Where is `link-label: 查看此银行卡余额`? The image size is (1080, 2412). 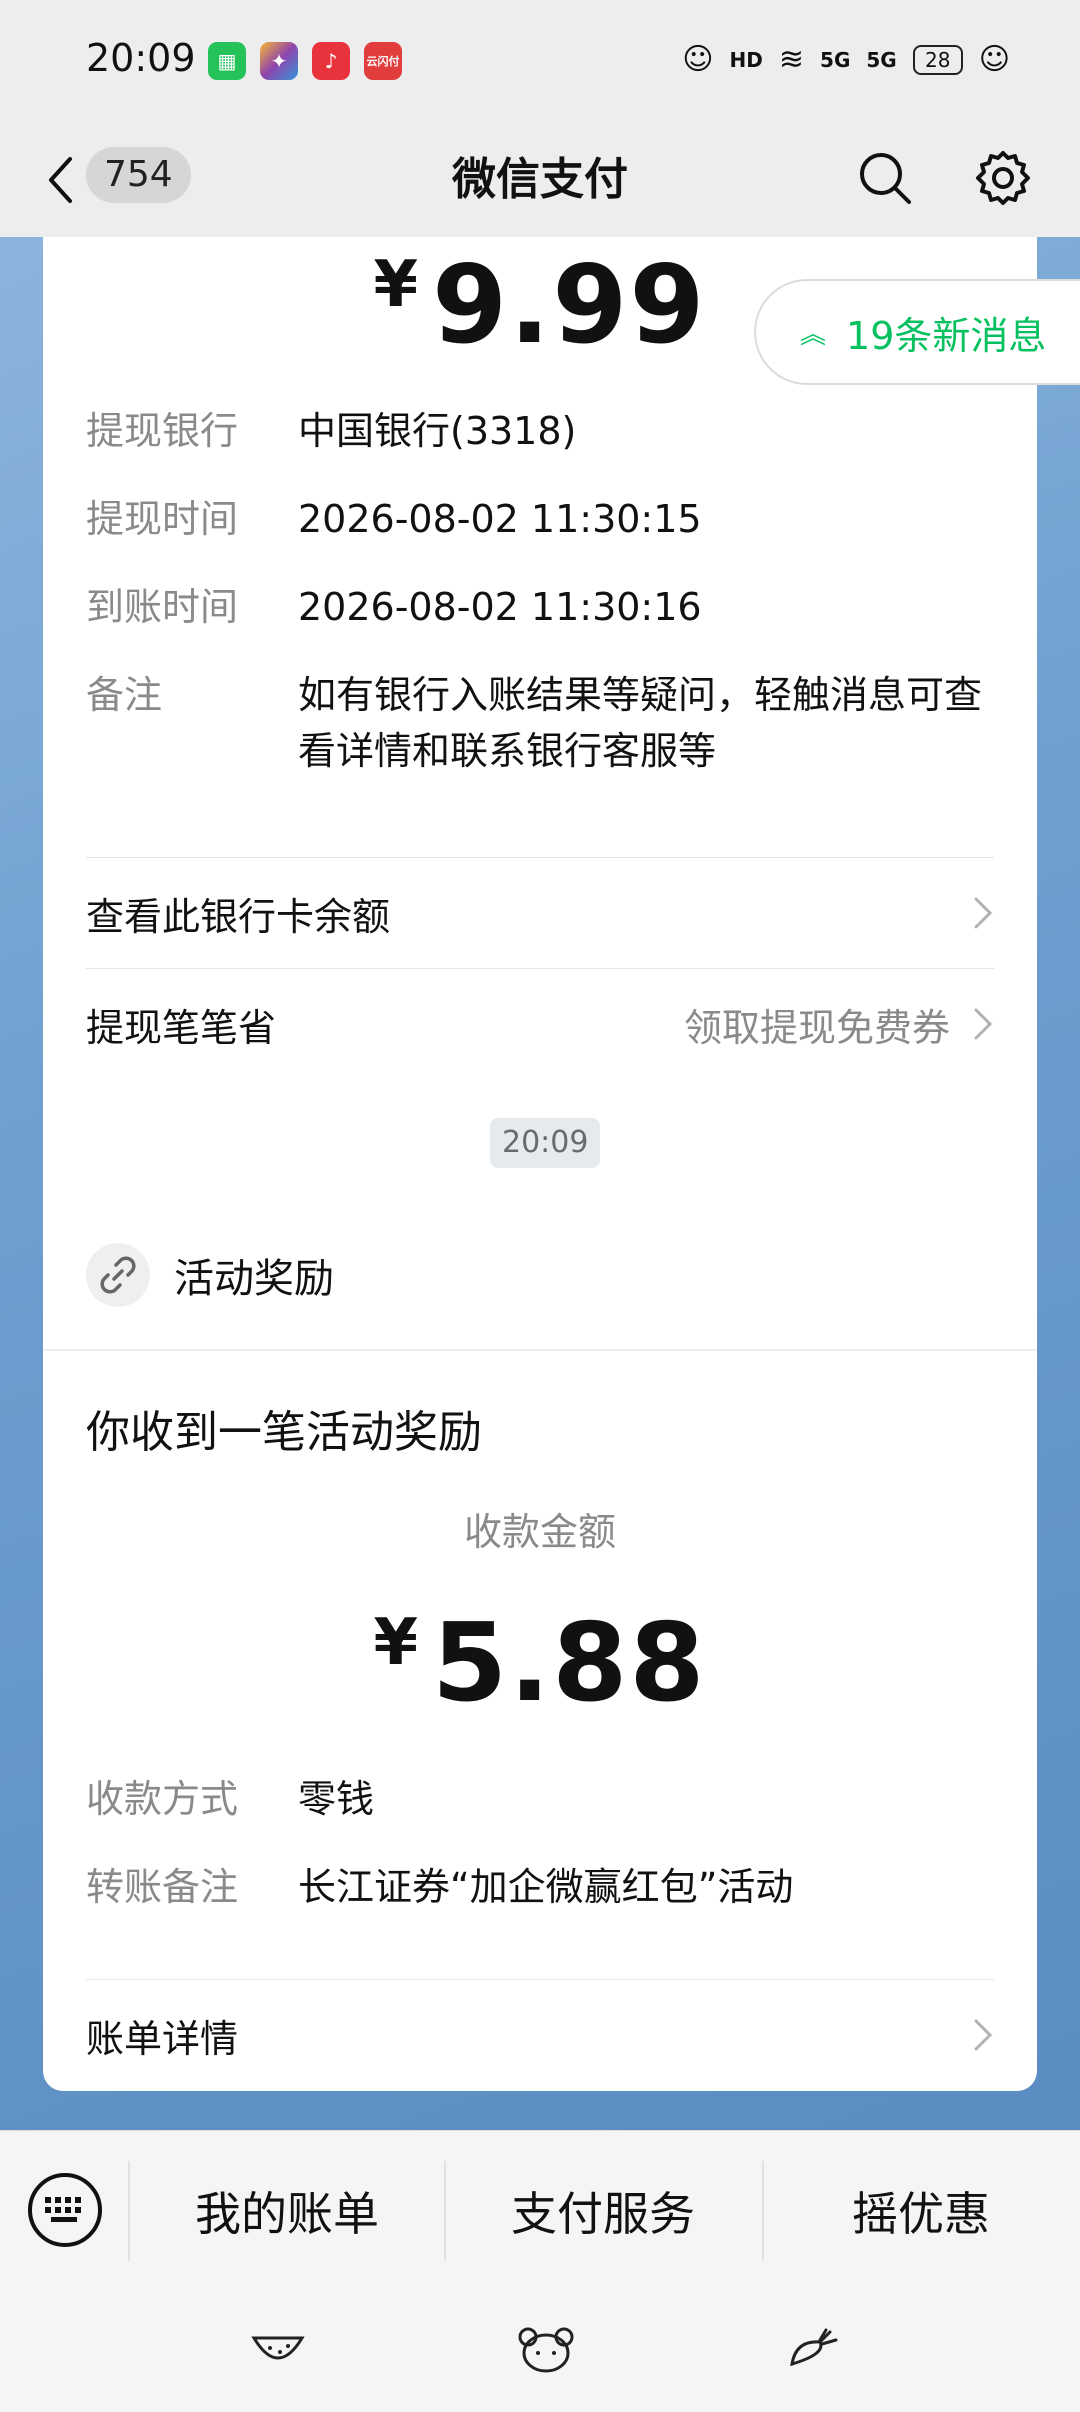 link-label: 查看此银行卡余额 is located at coordinates (238, 916).